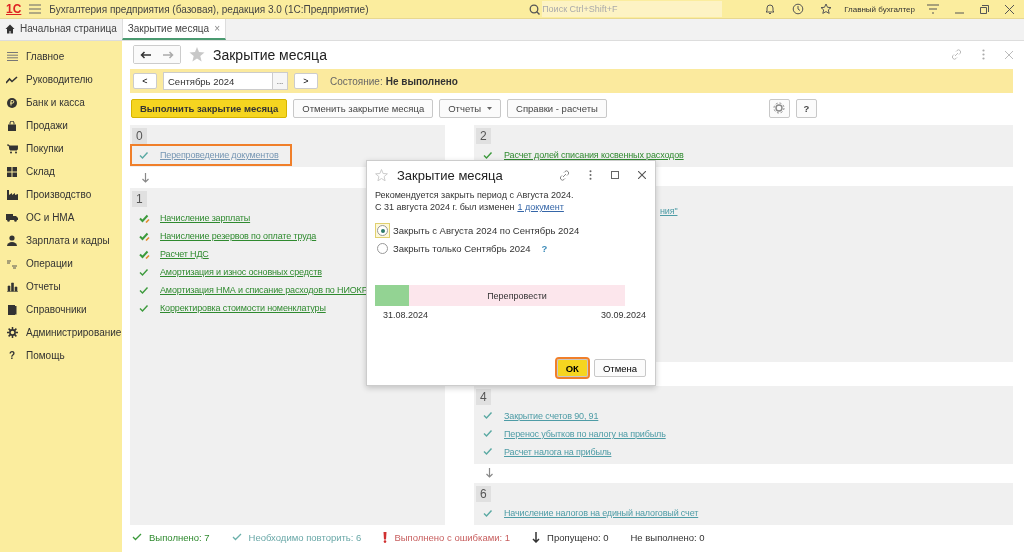  I want to click on bar-chart-icon, so click(12, 286).